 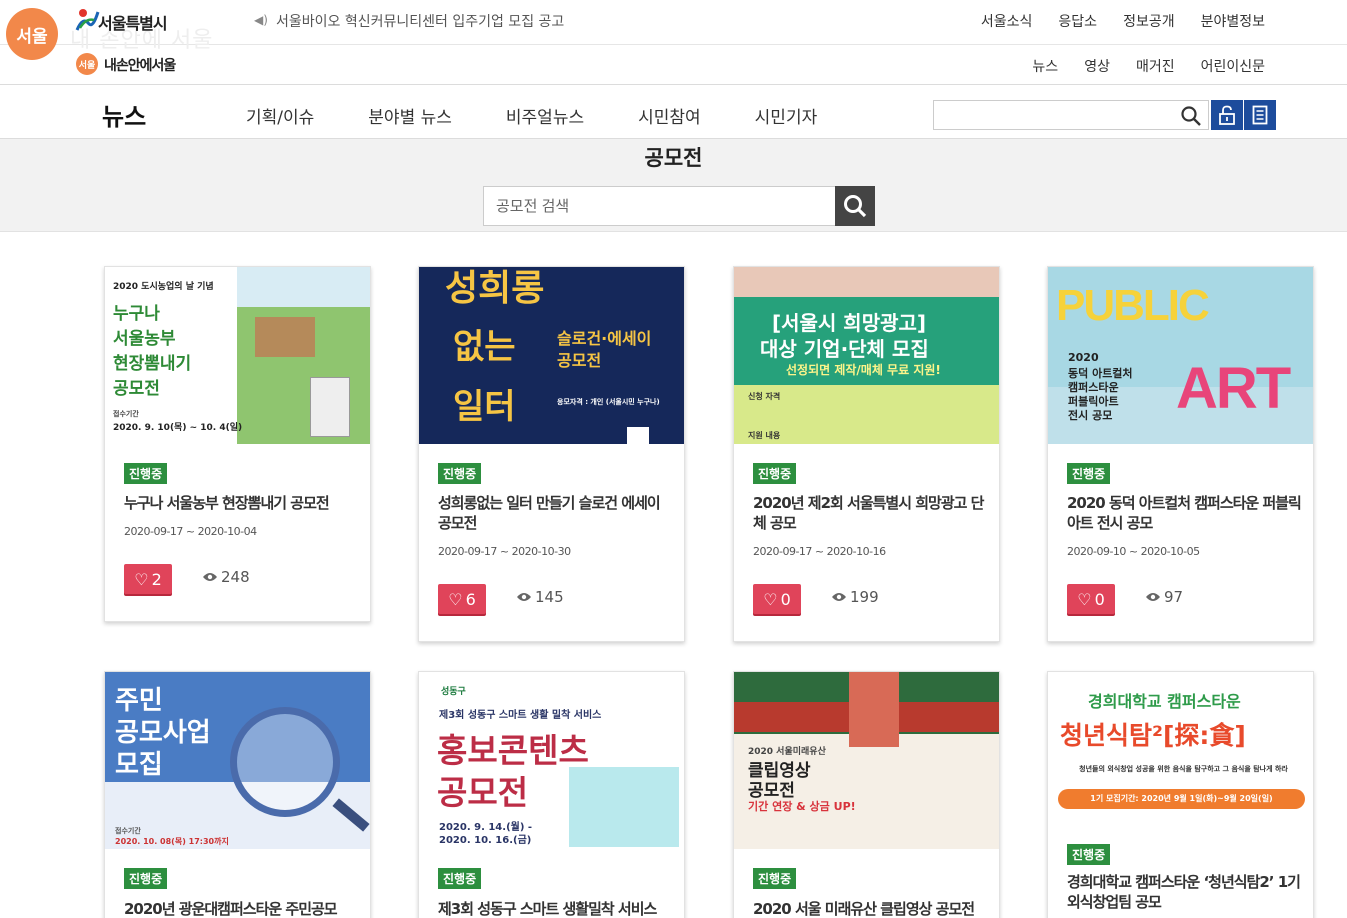 I want to click on site-logo: 내손안에서울, so click(x=140, y=65).